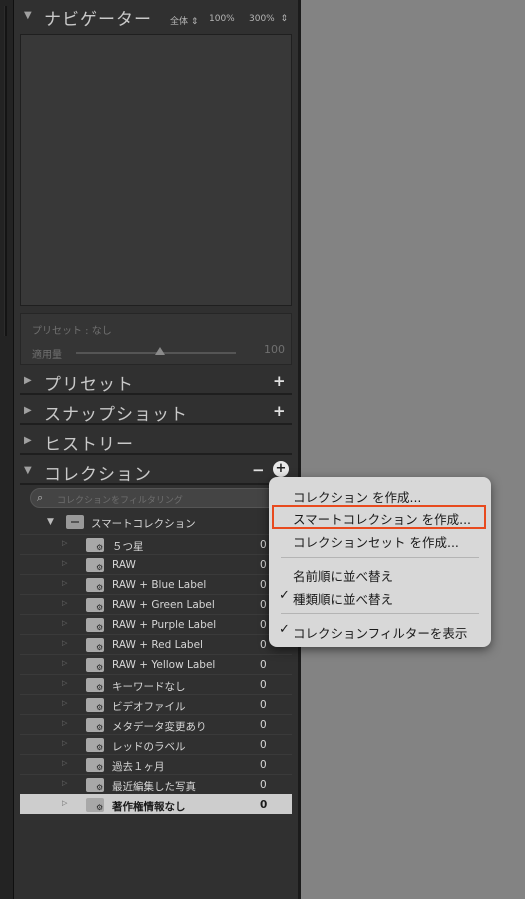 The image size is (525, 899). Describe the element at coordinates (5, 171) in the screenshot. I see `filmstrip-groove` at that location.